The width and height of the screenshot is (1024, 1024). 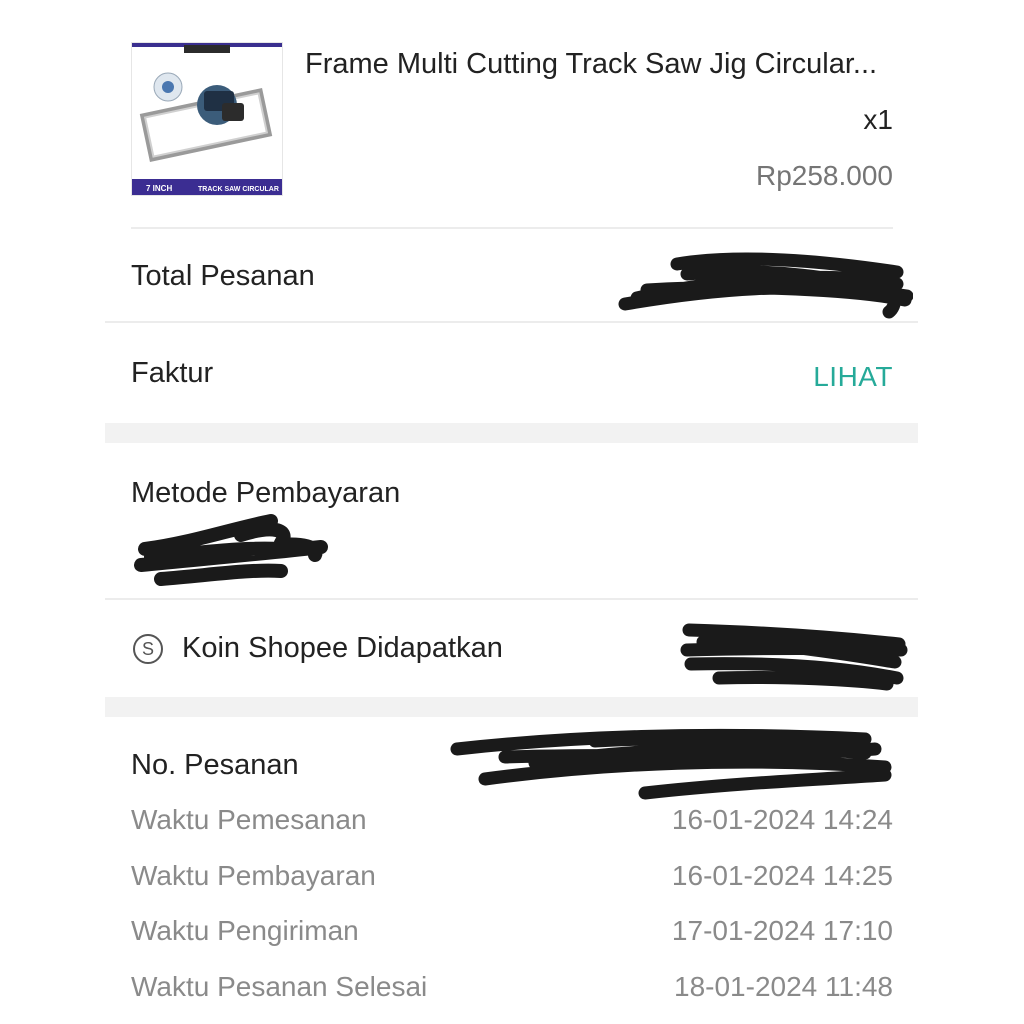 I want to click on payment-method-section: Metode Pembayaran, so click(x=511, y=520).